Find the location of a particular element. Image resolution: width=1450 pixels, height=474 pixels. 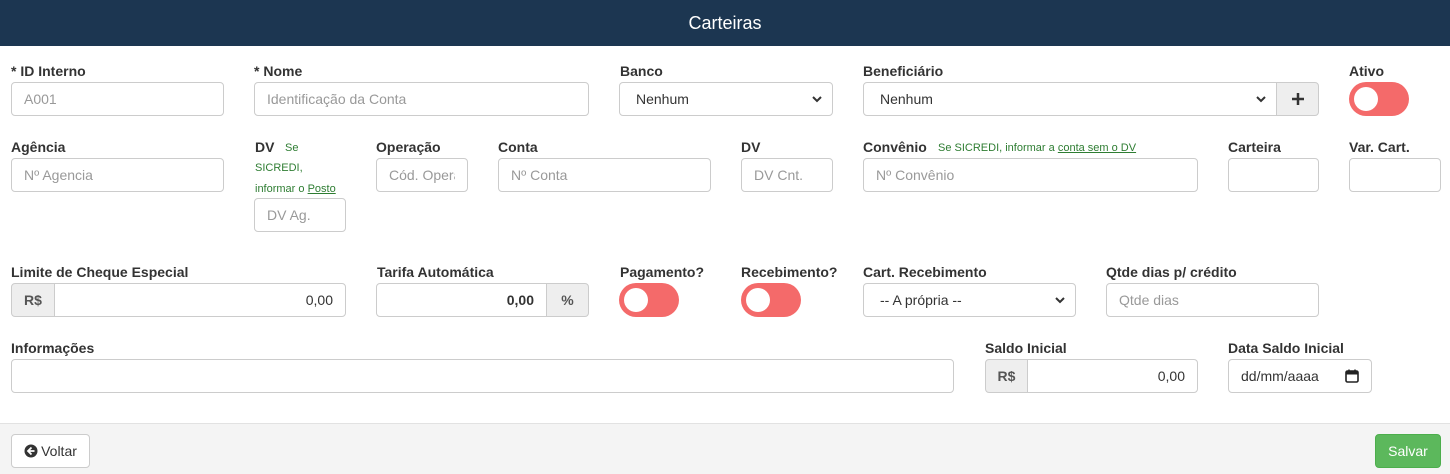

operacao-input is located at coordinates (422, 175).